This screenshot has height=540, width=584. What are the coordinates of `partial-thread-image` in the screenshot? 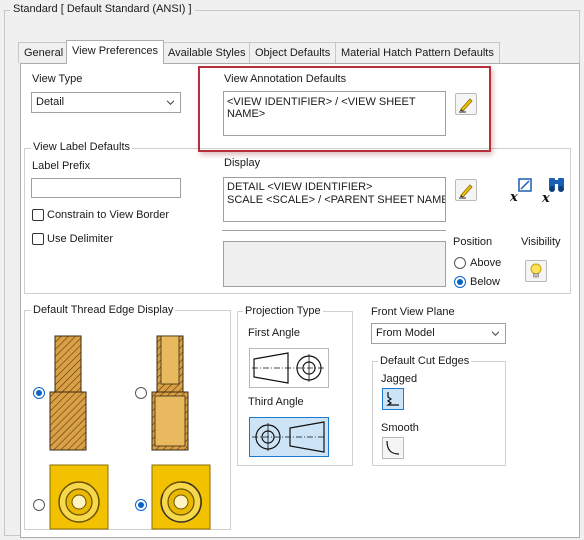 It's located at (171, 394).